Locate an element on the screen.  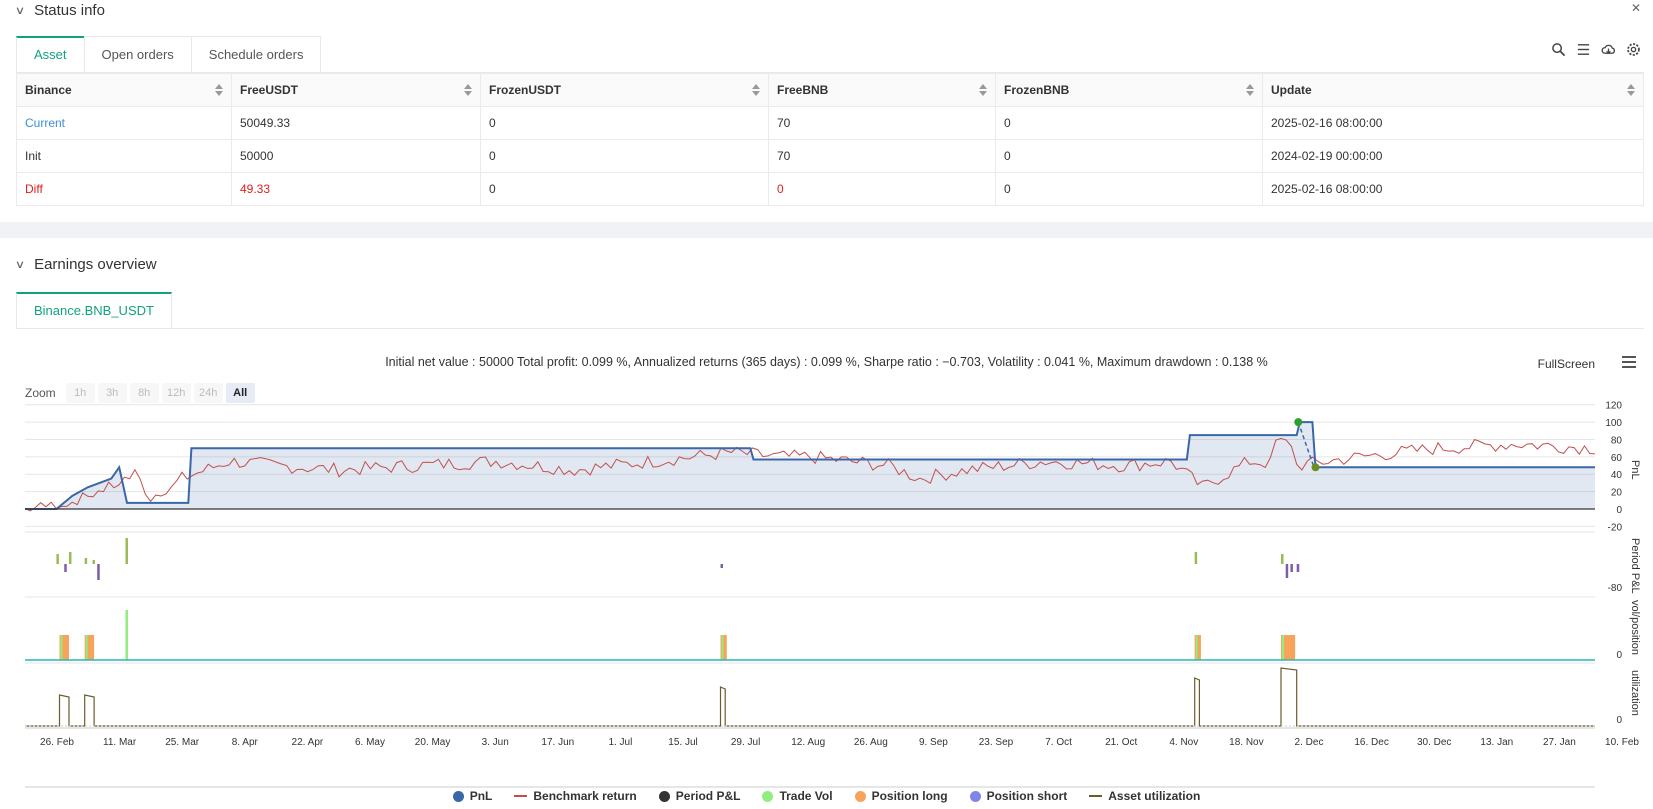
y-axis-label: utilization is located at coordinates (1635, 693).